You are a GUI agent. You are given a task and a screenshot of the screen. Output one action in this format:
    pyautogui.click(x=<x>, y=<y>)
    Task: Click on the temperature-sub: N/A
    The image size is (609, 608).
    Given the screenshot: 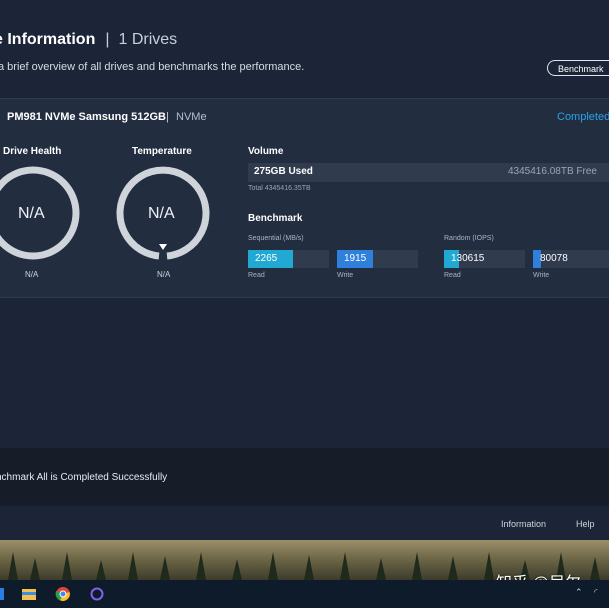 What is the action you would take?
    pyautogui.click(x=164, y=274)
    